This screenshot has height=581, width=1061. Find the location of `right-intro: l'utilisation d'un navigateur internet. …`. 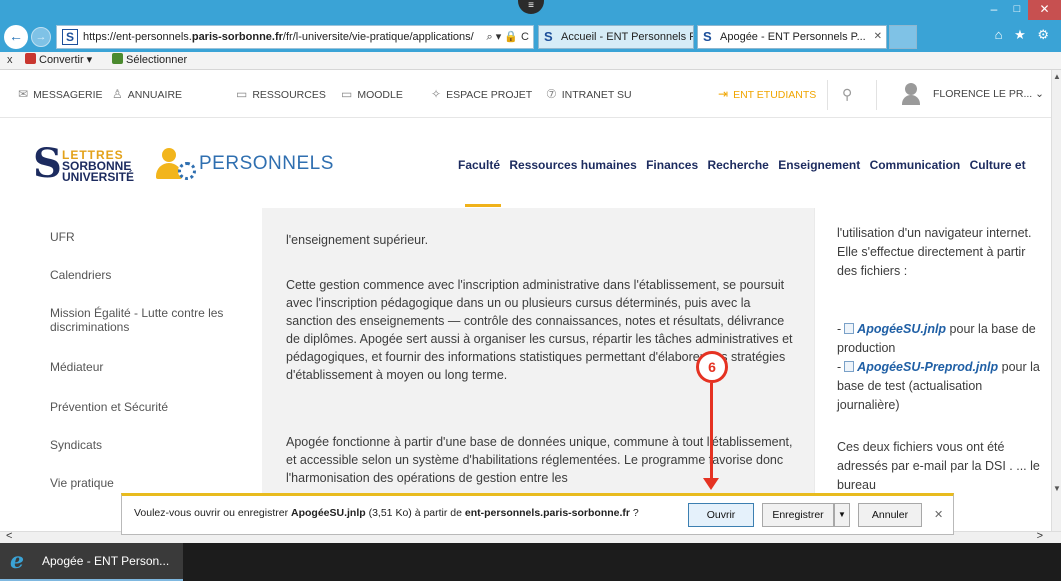

right-intro: l'utilisation d'un navigateur internet. … is located at coordinates (934, 252).